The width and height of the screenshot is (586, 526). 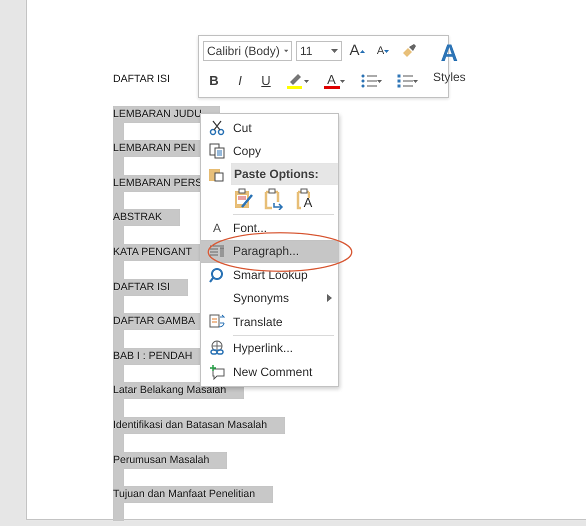 I want to click on paste-merge-button, so click(x=274, y=199).